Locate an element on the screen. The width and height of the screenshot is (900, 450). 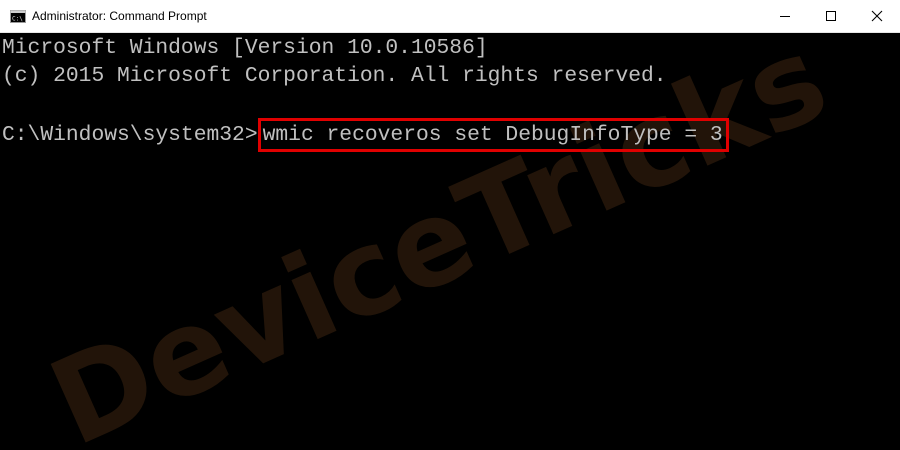
maximize-icon is located at coordinates (831, 16).